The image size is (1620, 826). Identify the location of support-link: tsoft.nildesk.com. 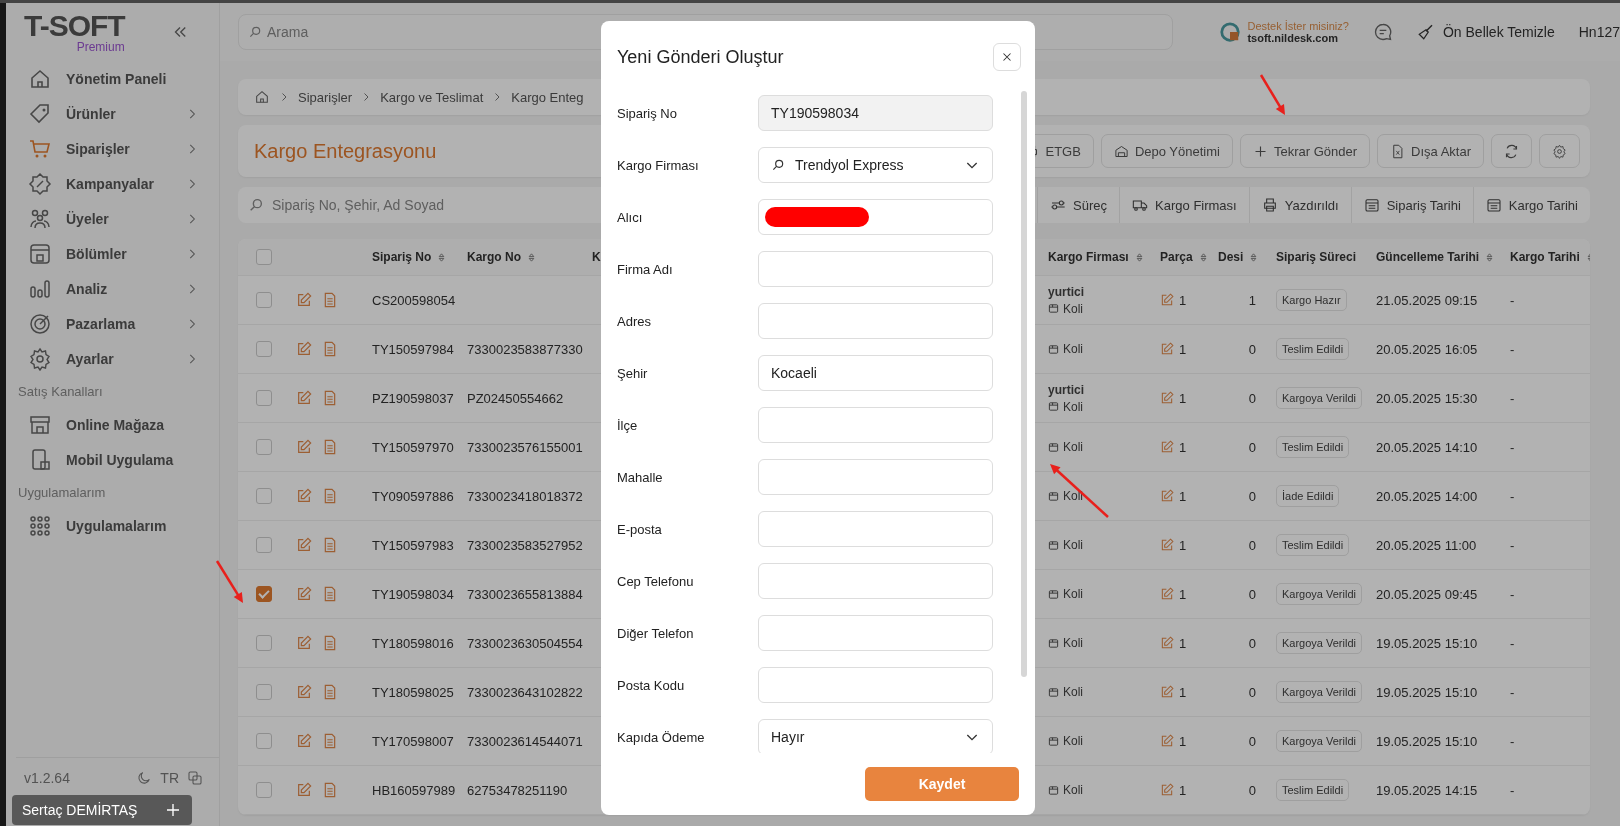
(1298, 38).